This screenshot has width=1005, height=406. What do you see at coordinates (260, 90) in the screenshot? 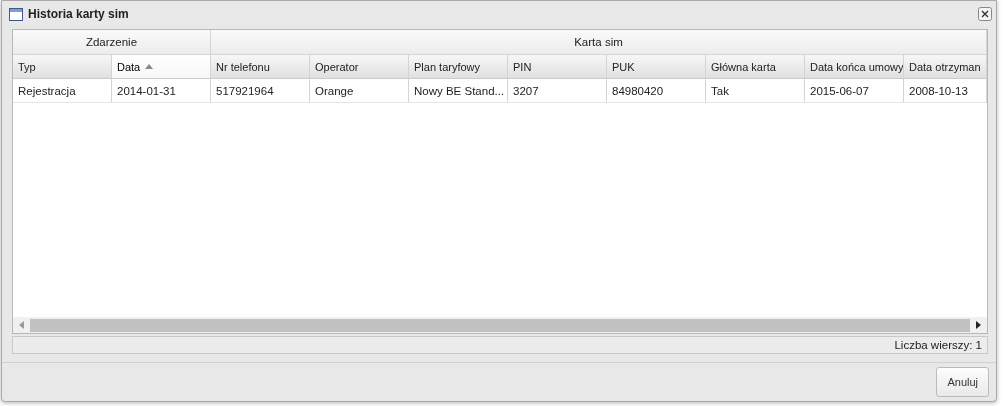
I see `table-cell: 517921964` at bounding box center [260, 90].